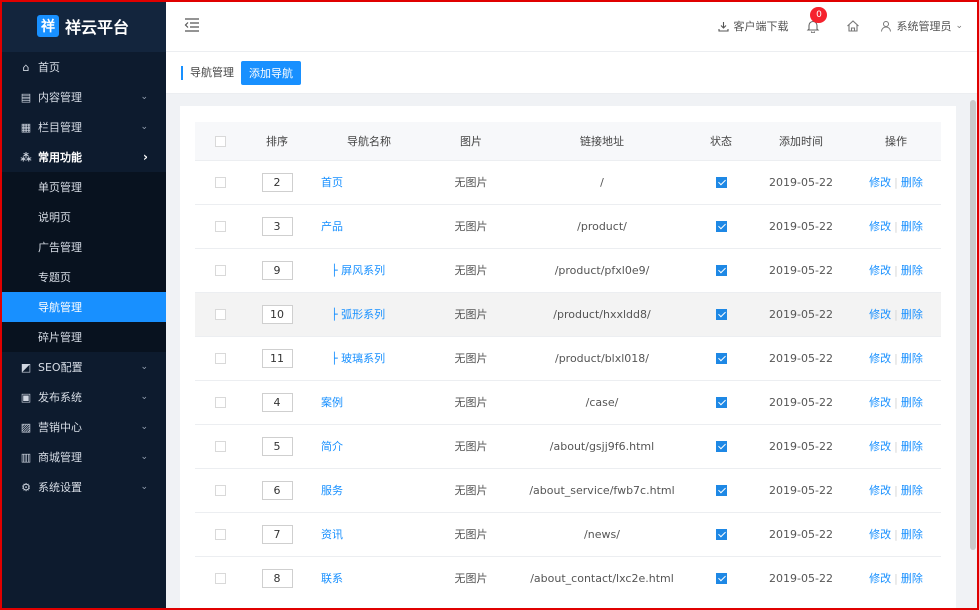 Image resolution: width=979 pixels, height=610 pixels. What do you see at coordinates (83, 457) in the screenshot?
I see `sidebar-item-shop: ▥ 商城管理 ⌄` at bounding box center [83, 457].